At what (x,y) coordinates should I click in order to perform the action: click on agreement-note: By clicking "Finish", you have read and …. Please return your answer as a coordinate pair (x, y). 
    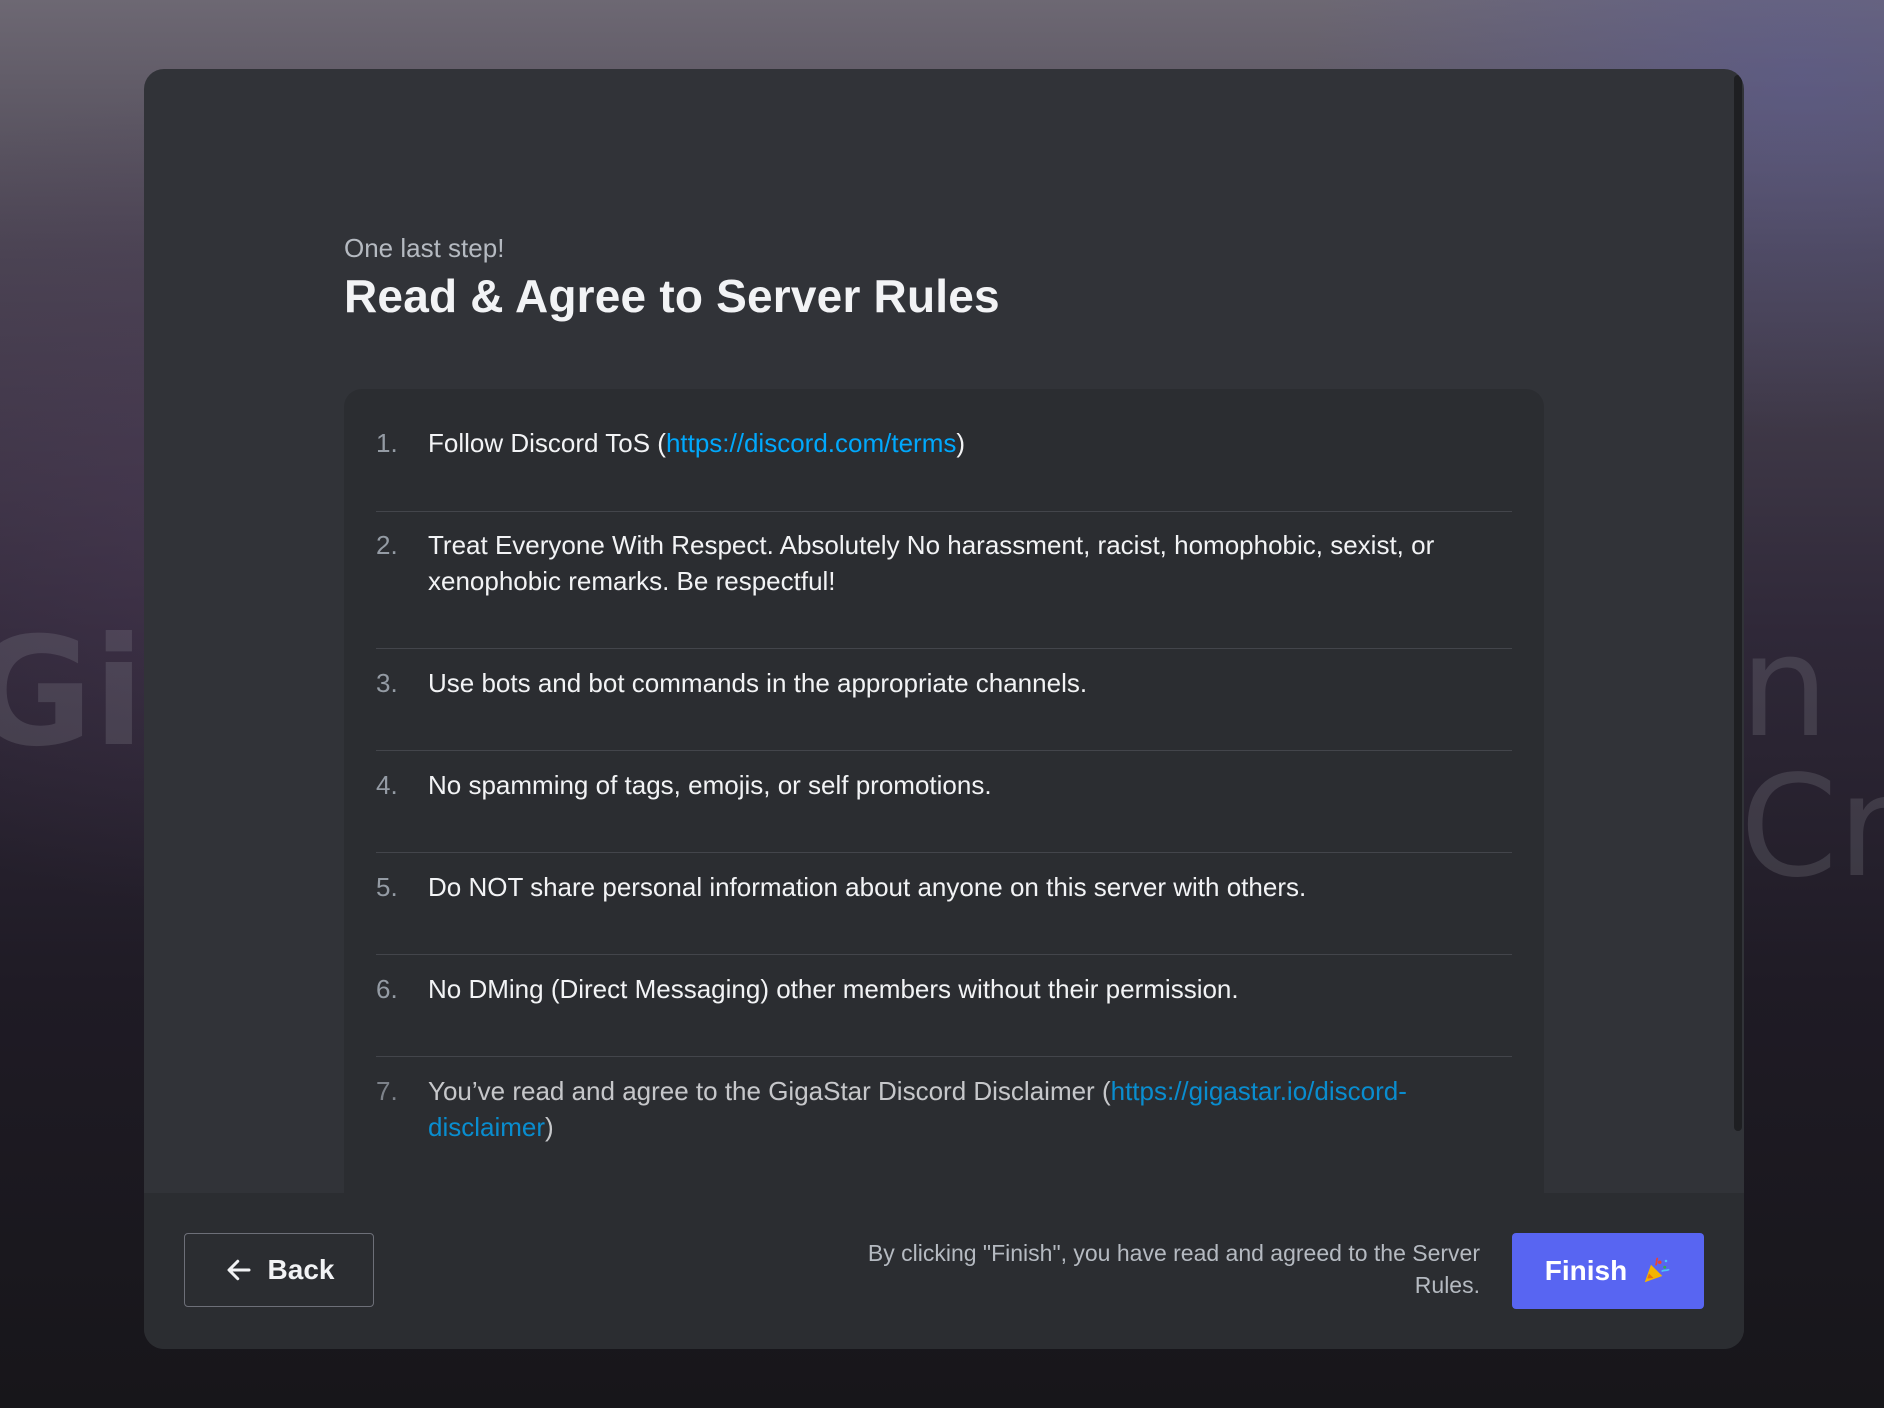
    Looking at the image, I should click on (1173, 1269).